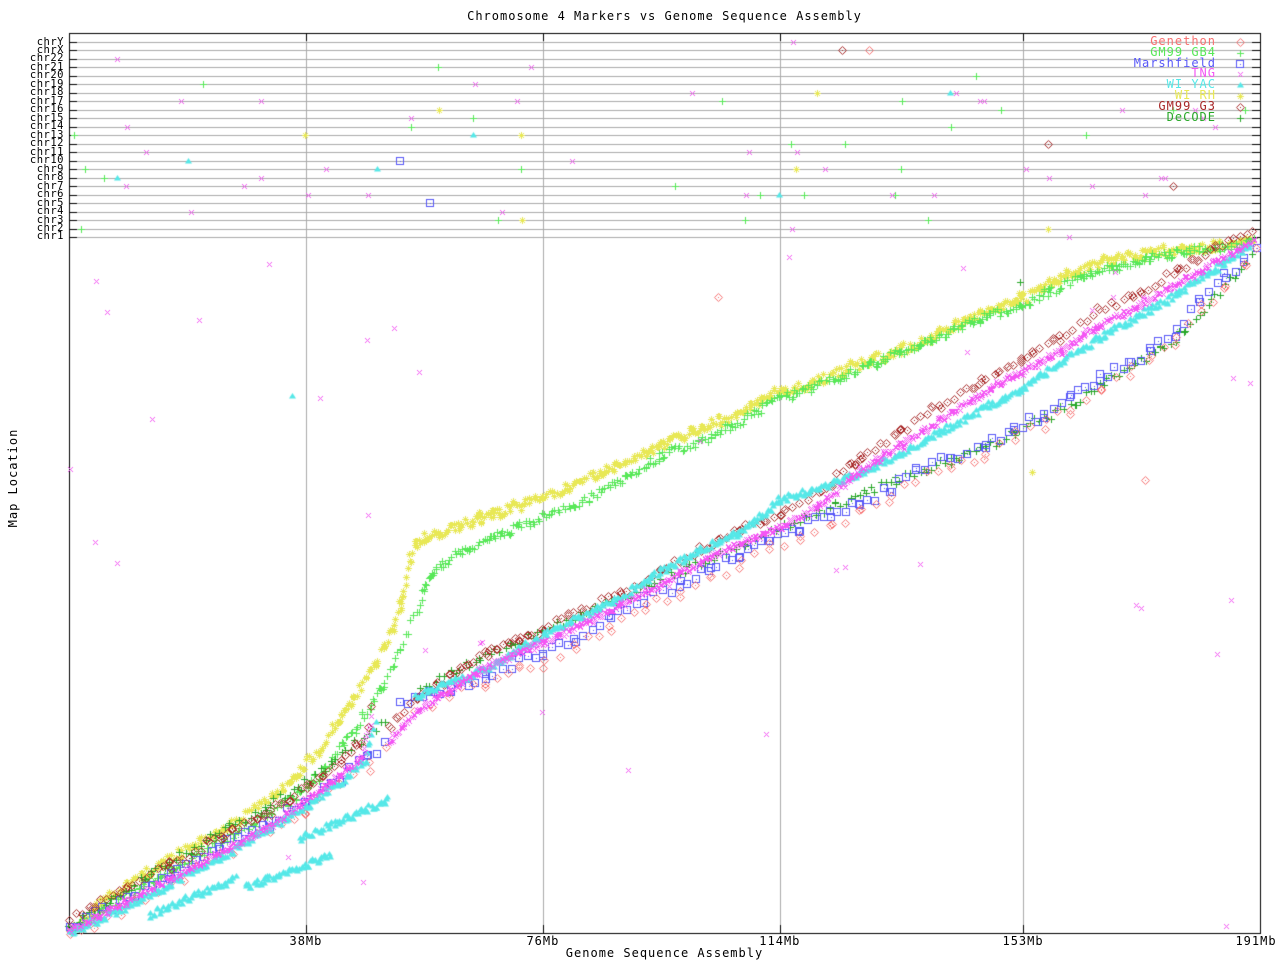  What do you see at coordinates (1174, 62) in the screenshot?
I see `legend-label: Marshfield` at bounding box center [1174, 62].